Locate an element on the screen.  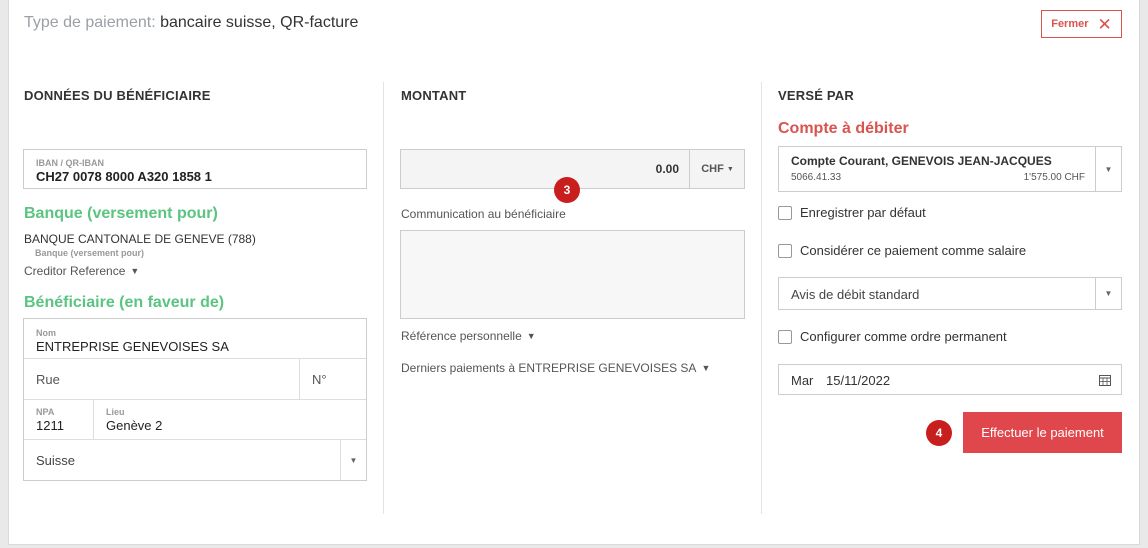
iban-label: IBAN / QR-IBAN is located at coordinates (70, 163).